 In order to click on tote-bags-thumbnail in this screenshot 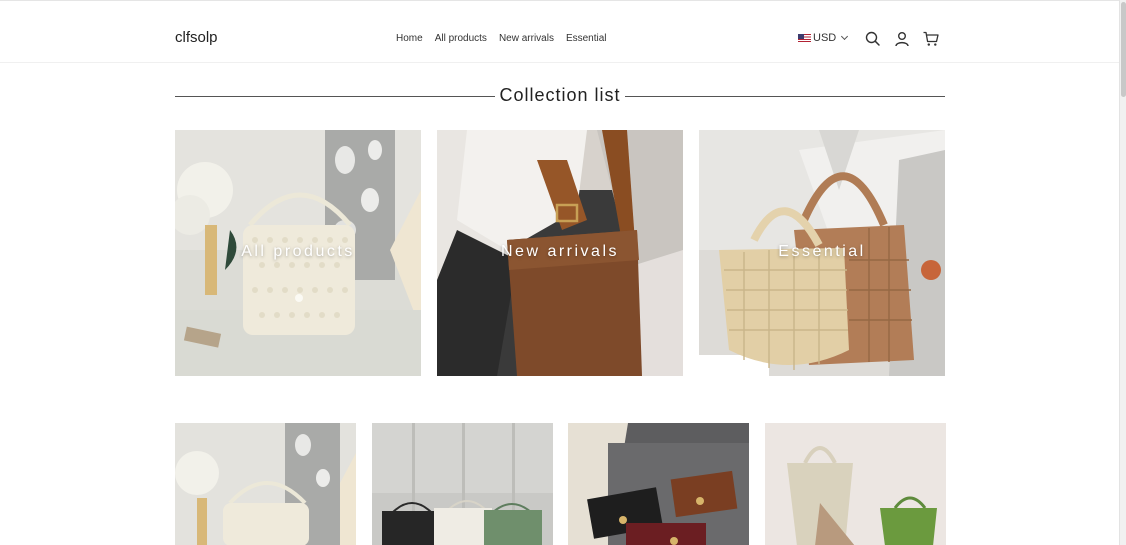, I will do `click(462, 484)`.